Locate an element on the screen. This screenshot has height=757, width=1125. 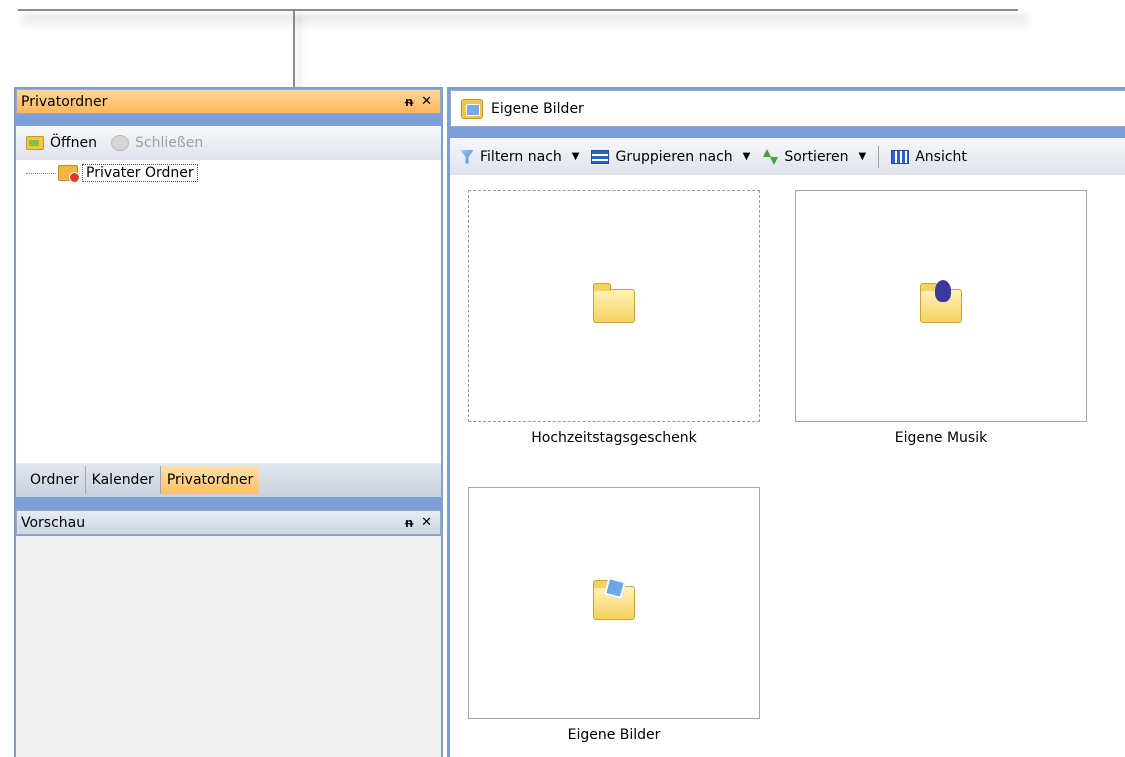
open-button: Öffnen is located at coordinates (61, 143).